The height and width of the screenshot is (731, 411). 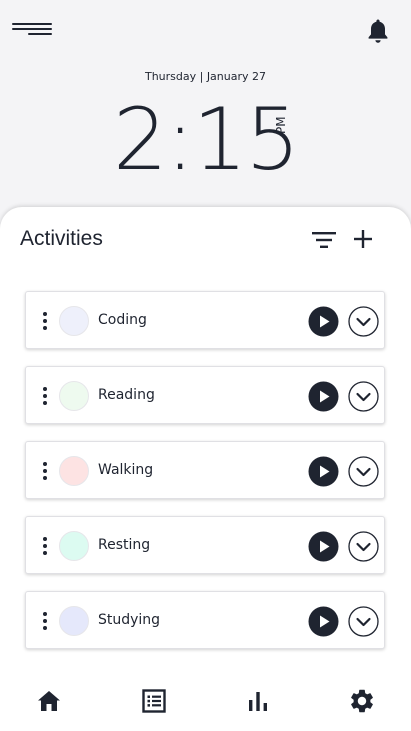 I want to click on list-icon, so click(x=154, y=701).